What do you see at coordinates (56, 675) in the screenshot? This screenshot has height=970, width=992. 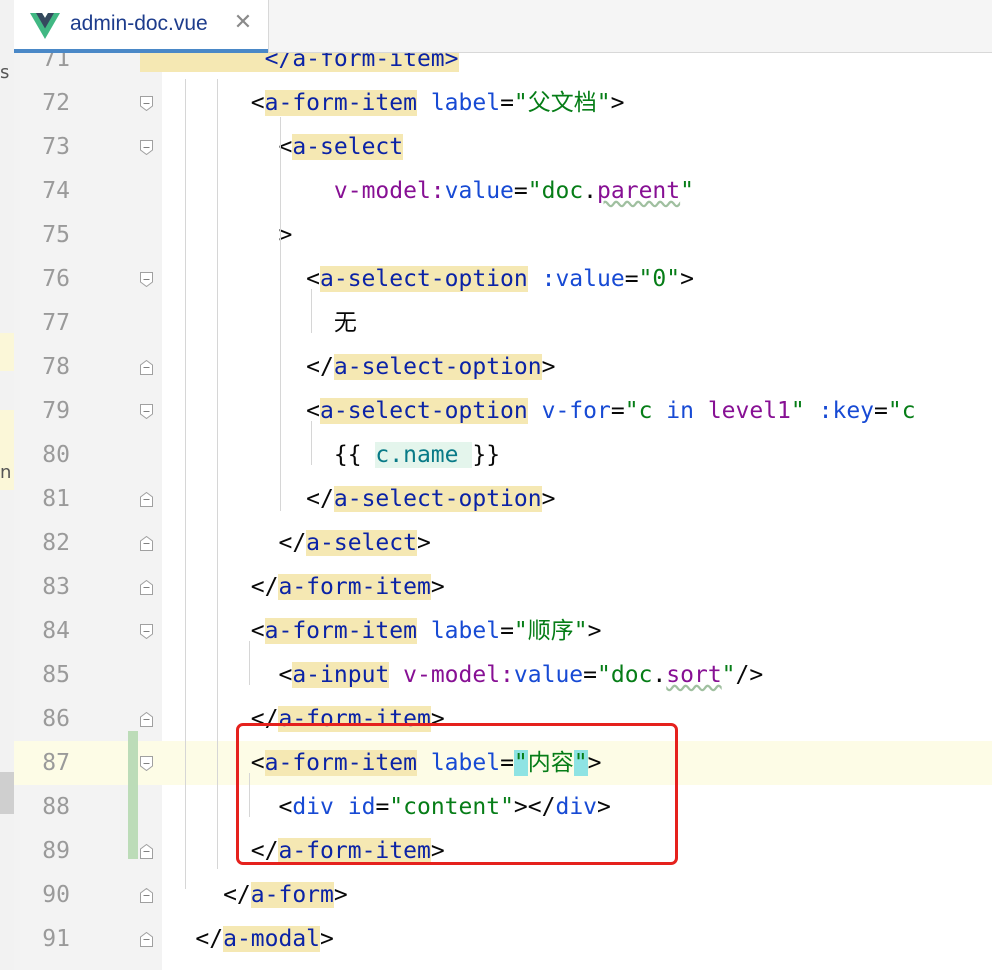 I see `line-number: 85` at bounding box center [56, 675].